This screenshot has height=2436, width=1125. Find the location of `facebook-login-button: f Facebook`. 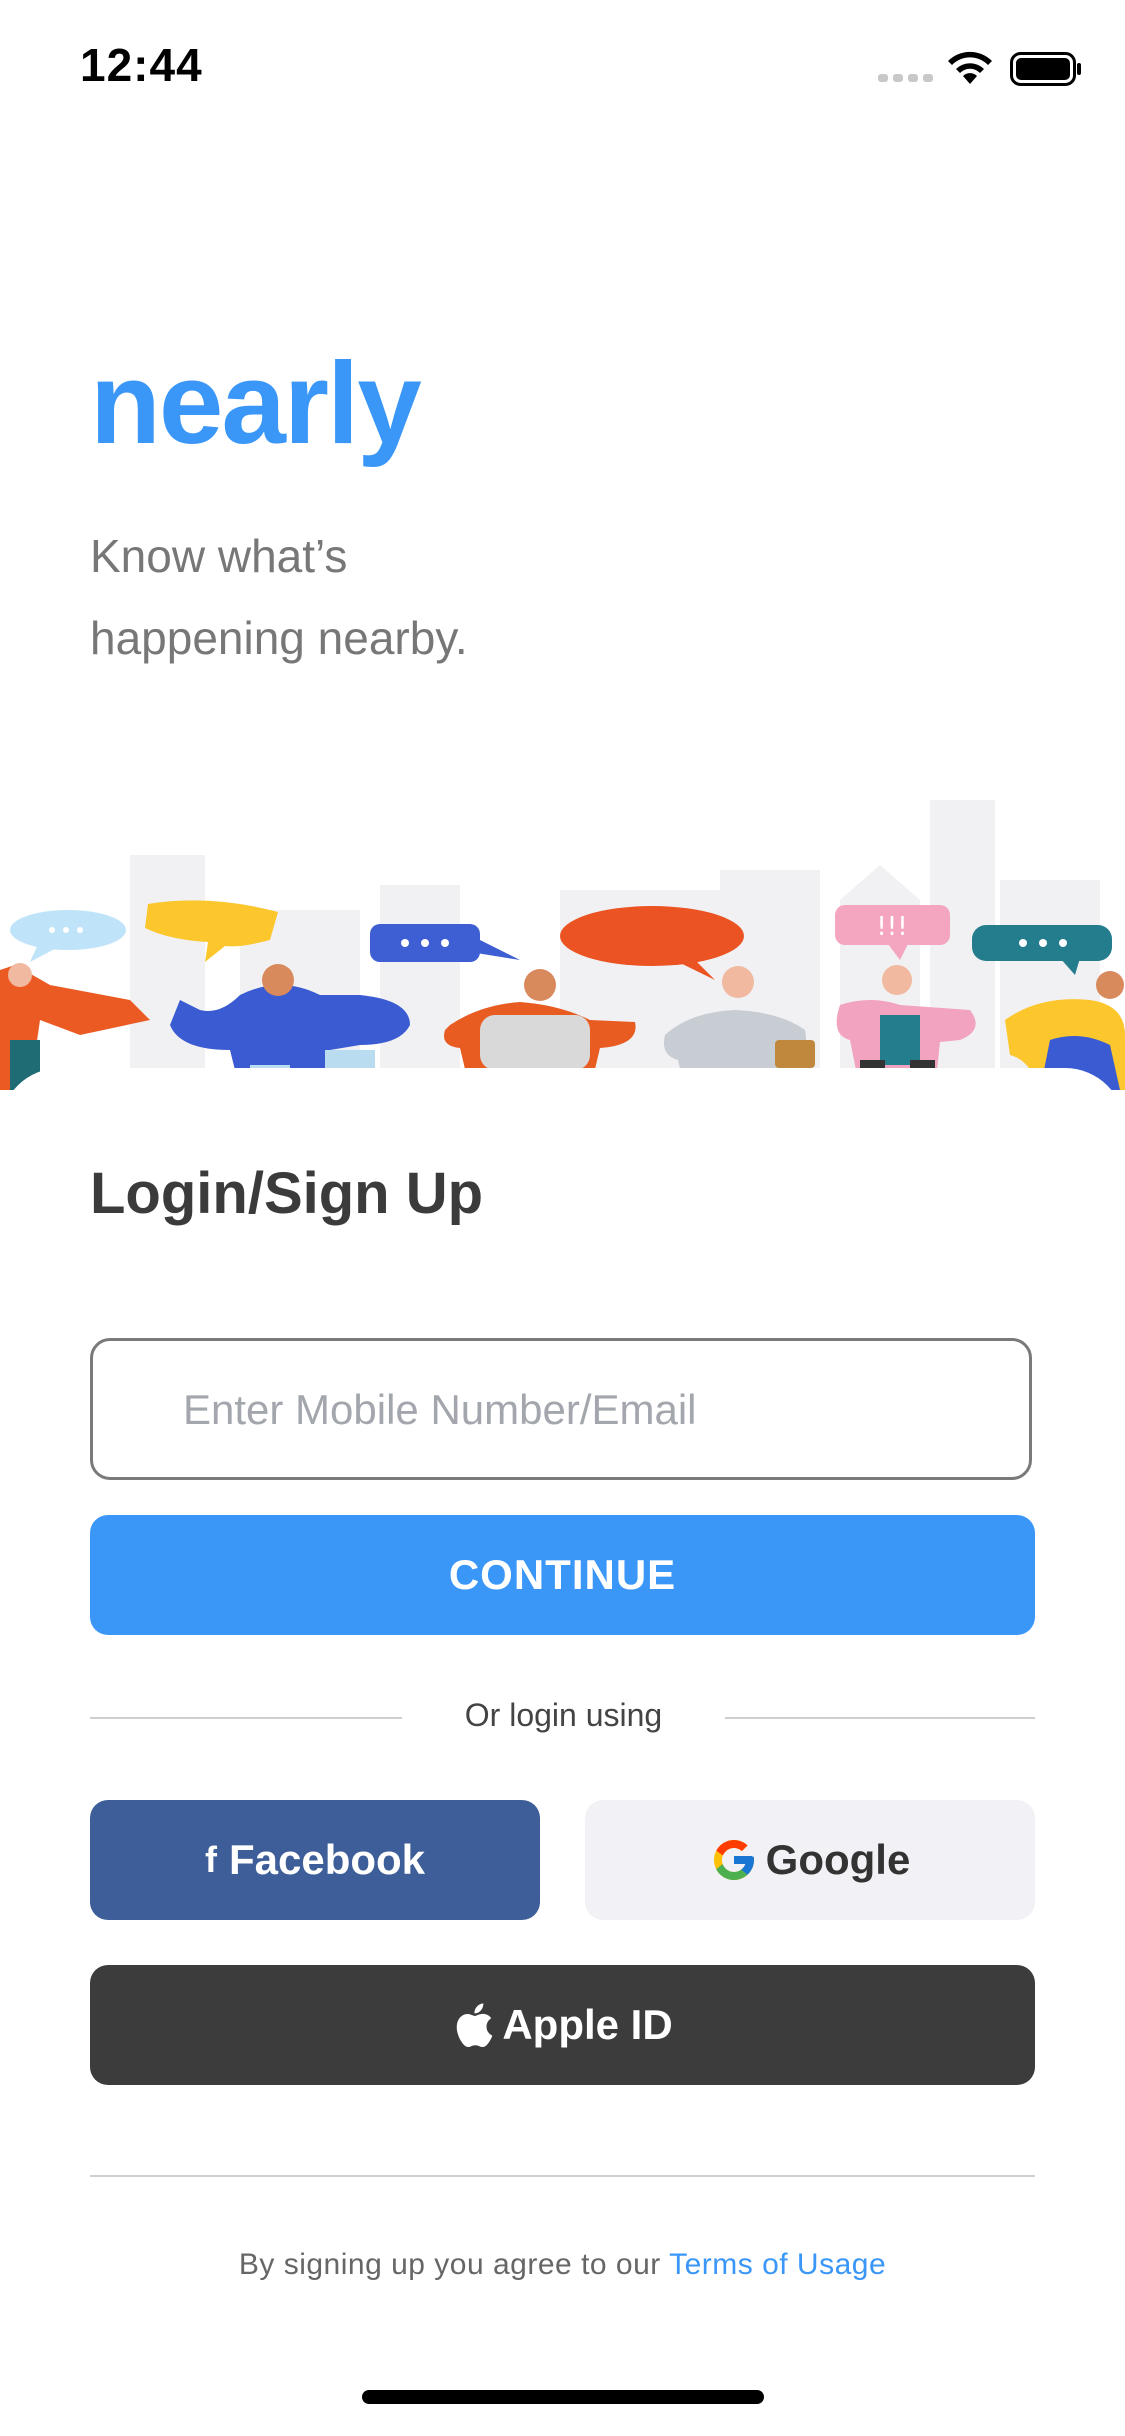

facebook-login-button: f Facebook is located at coordinates (315, 1860).